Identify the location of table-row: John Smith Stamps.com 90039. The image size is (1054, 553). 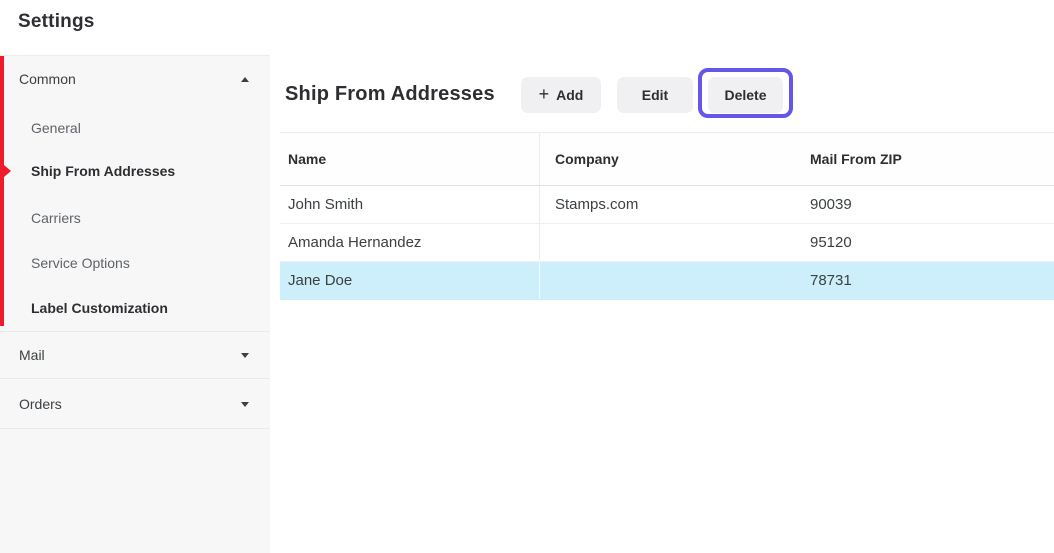
(667, 205).